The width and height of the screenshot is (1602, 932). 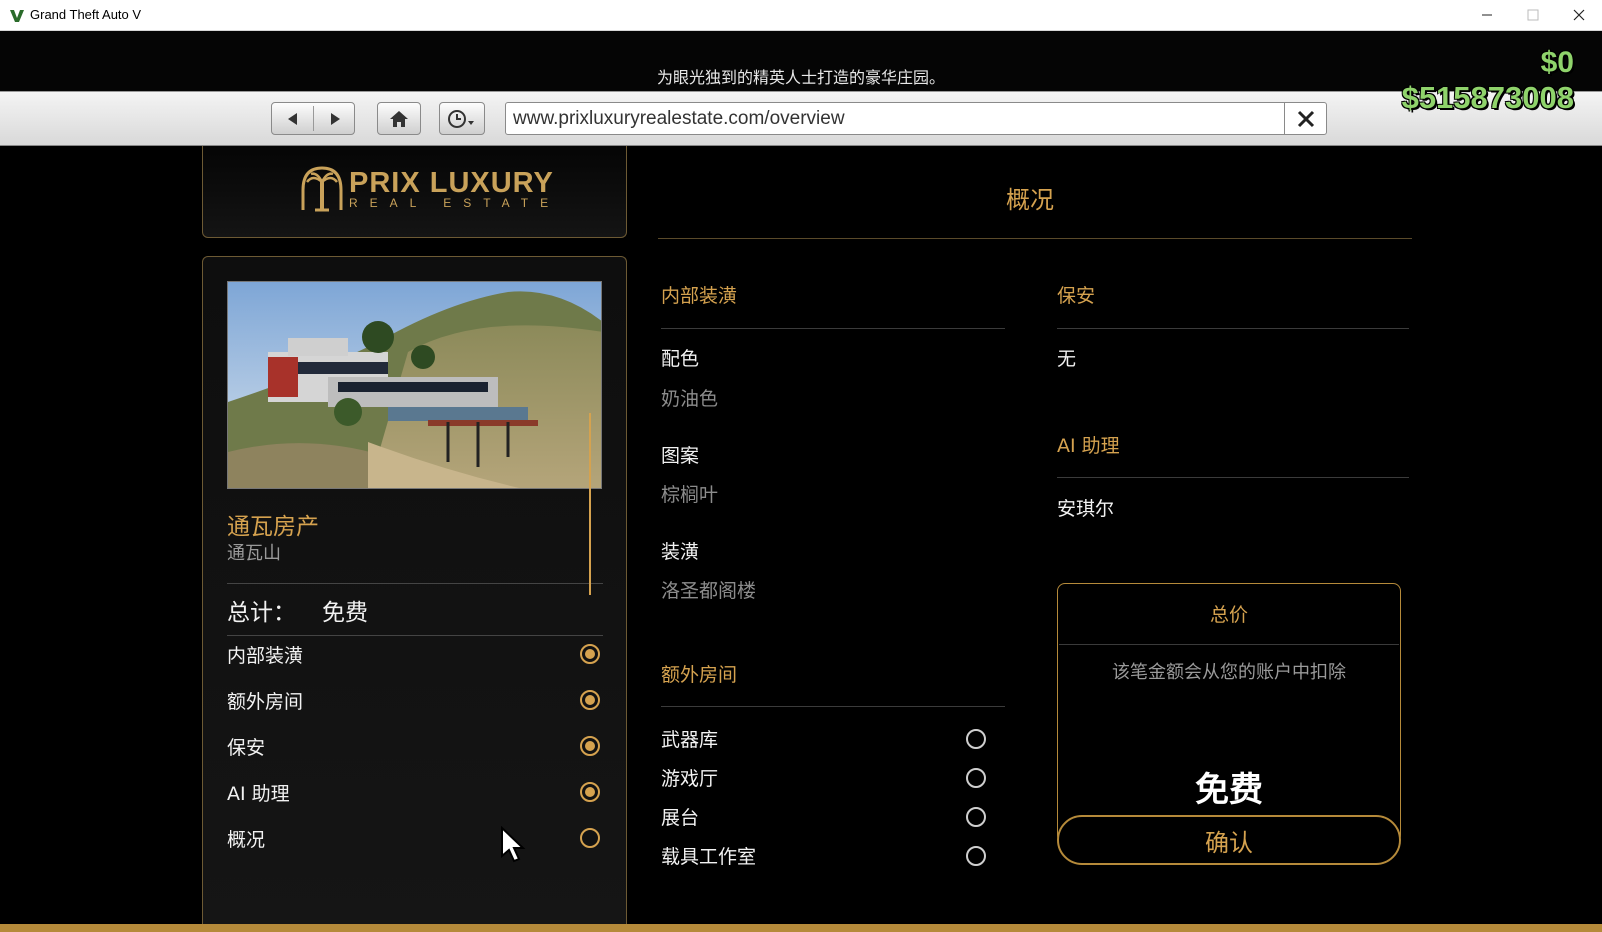 I want to click on home-button, so click(x=399, y=118).